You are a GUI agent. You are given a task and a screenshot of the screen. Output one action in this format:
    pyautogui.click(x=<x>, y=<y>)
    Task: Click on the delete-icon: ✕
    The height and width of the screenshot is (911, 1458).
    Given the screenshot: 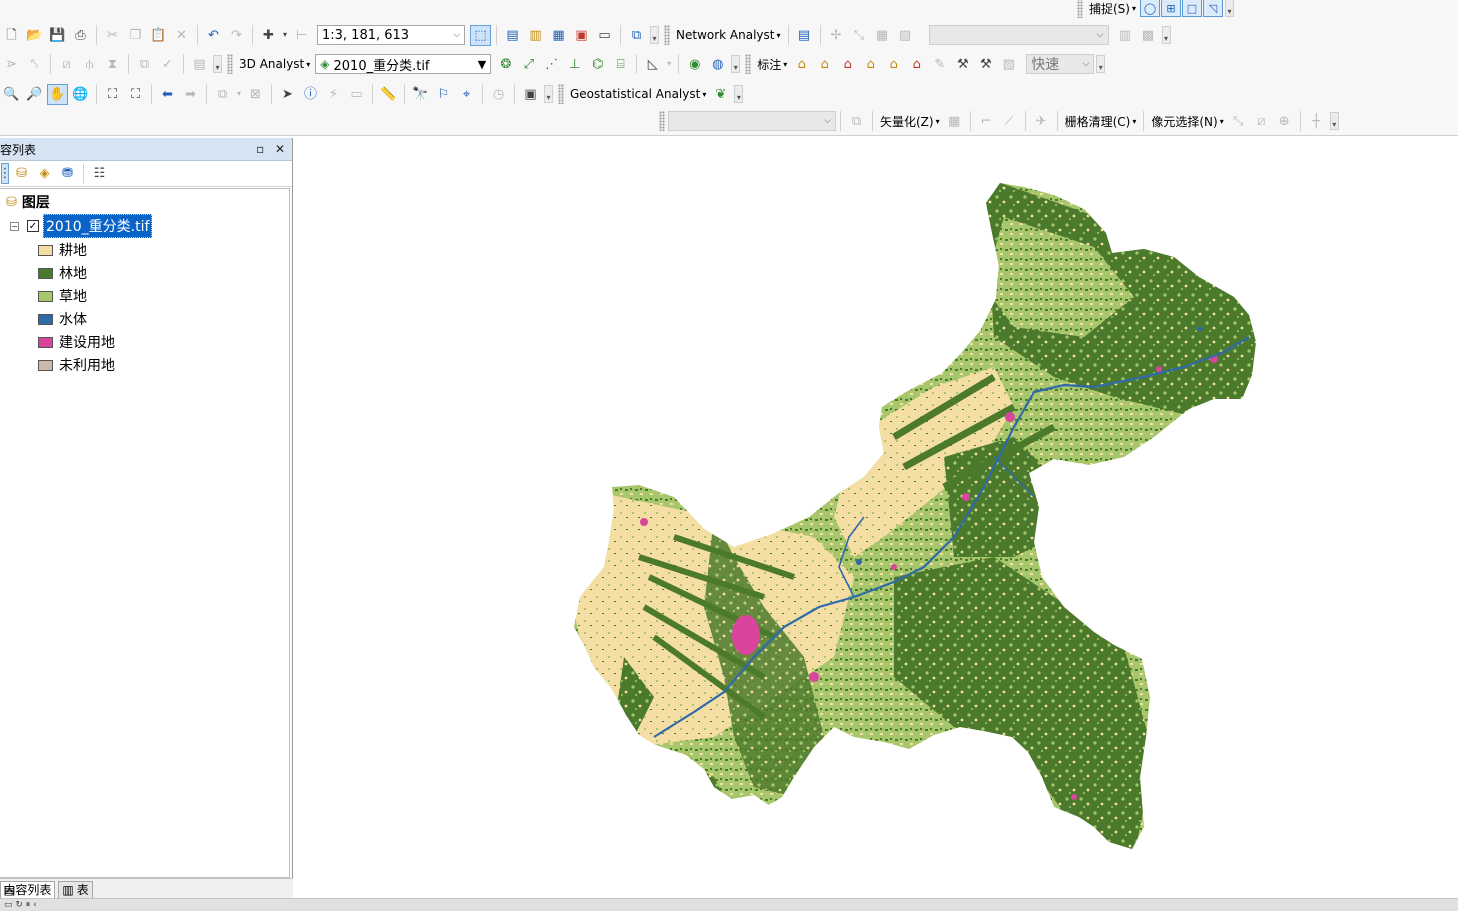 What is the action you would take?
    pyautogui.click(x=181, y=35)
    